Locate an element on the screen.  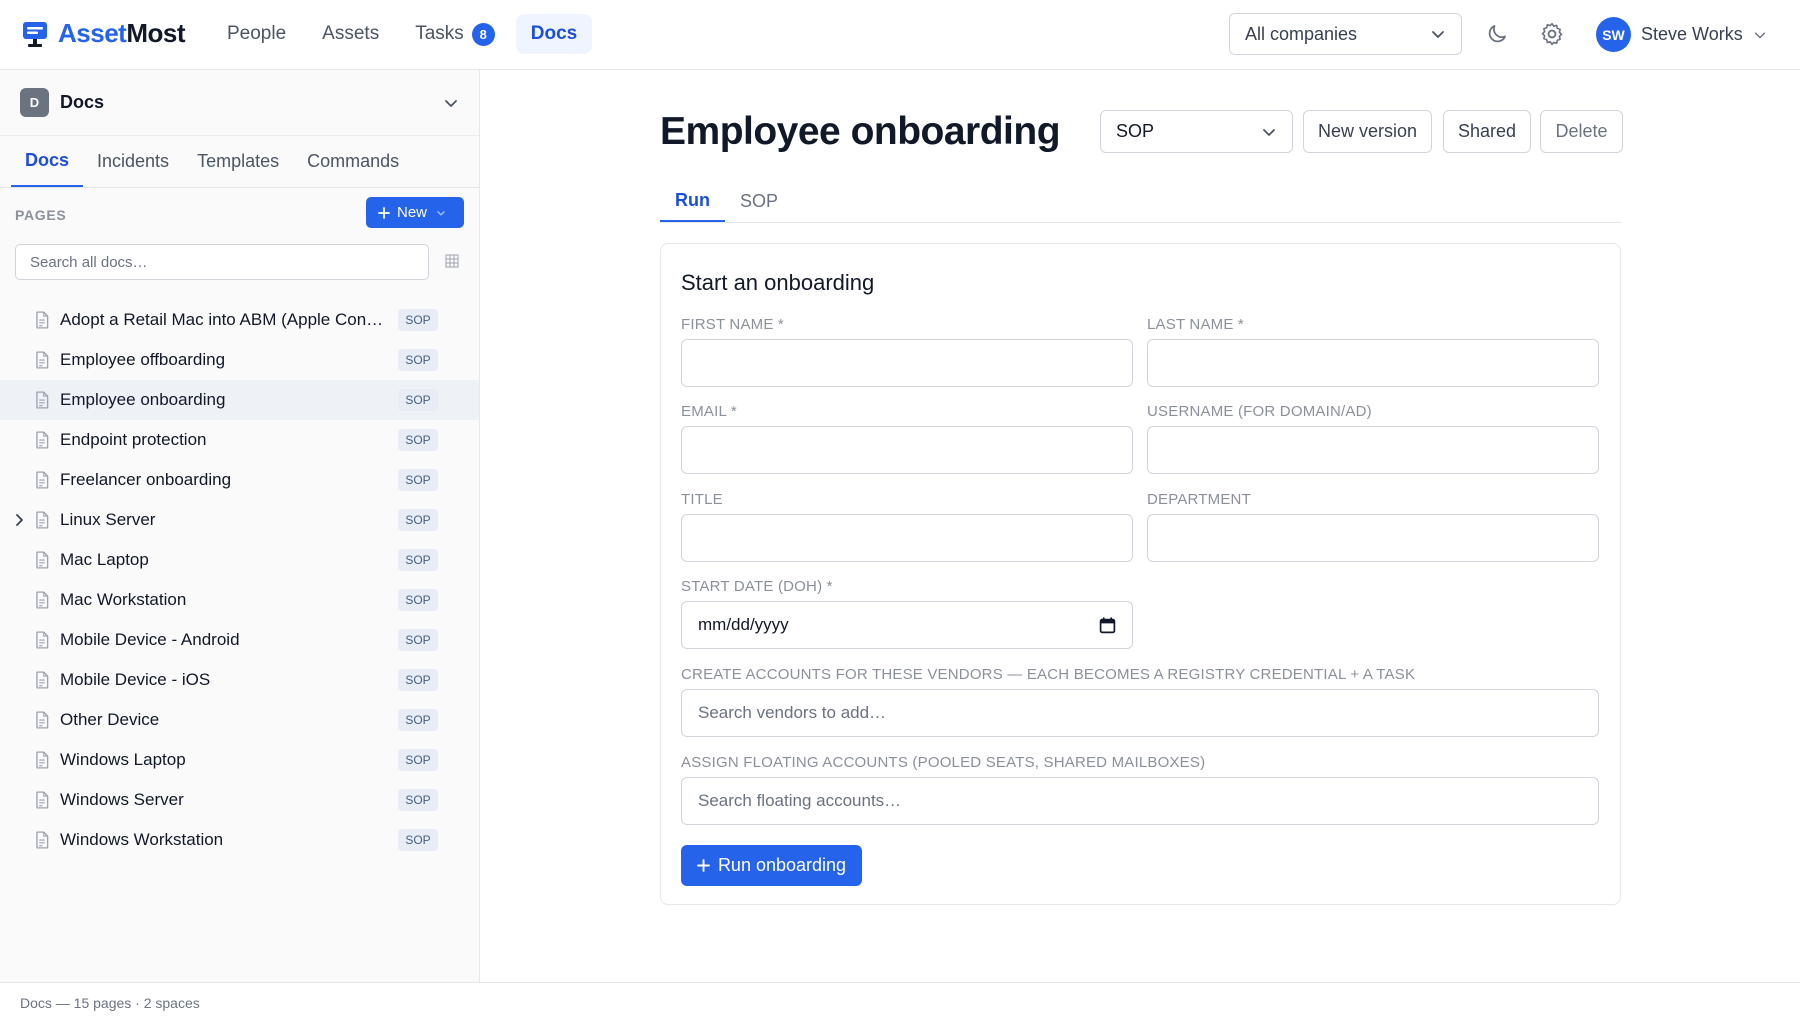
page-tree-item: Mobile Device - Android SOP is located at coordinates (239, 640).